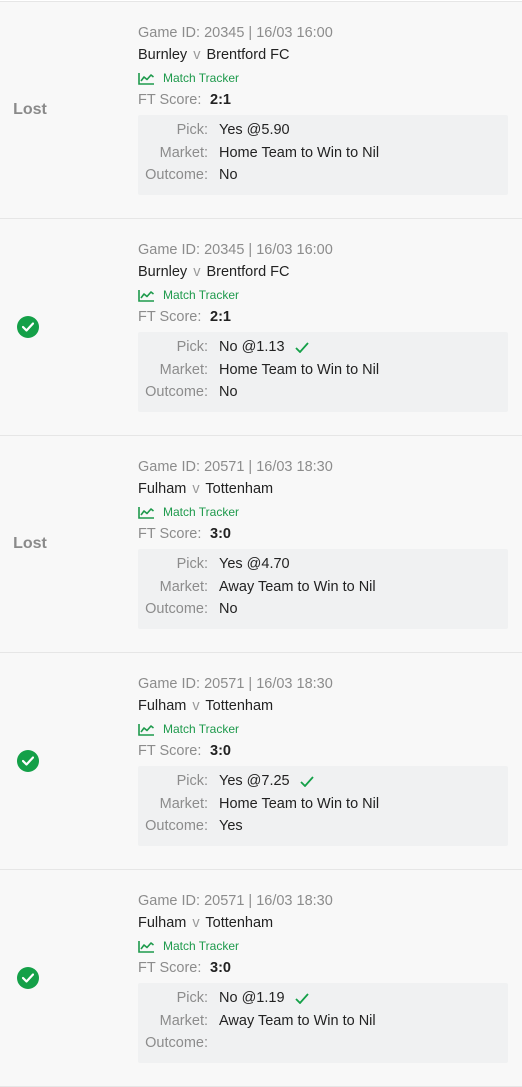  Describe the element at coordinates (28, 110) in the screenshot. I see `bet-status: Lost` at that location.